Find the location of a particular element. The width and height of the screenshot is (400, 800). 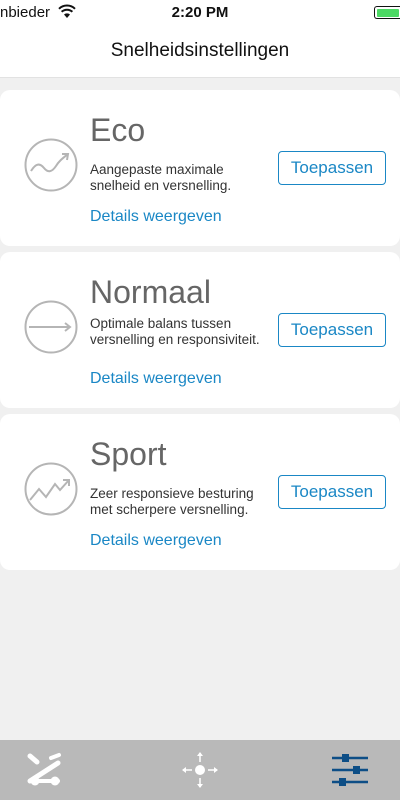

tab-bar is located at coordinates (200, 770).